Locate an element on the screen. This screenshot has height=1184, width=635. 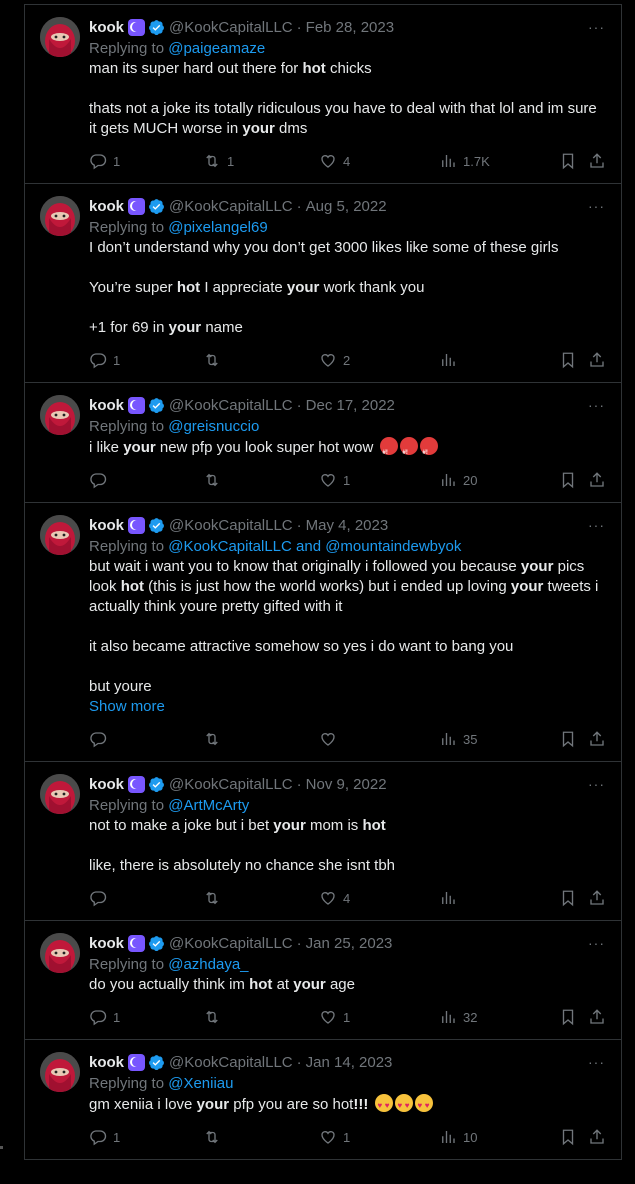
like-icon is located at coordinates (328, 898).